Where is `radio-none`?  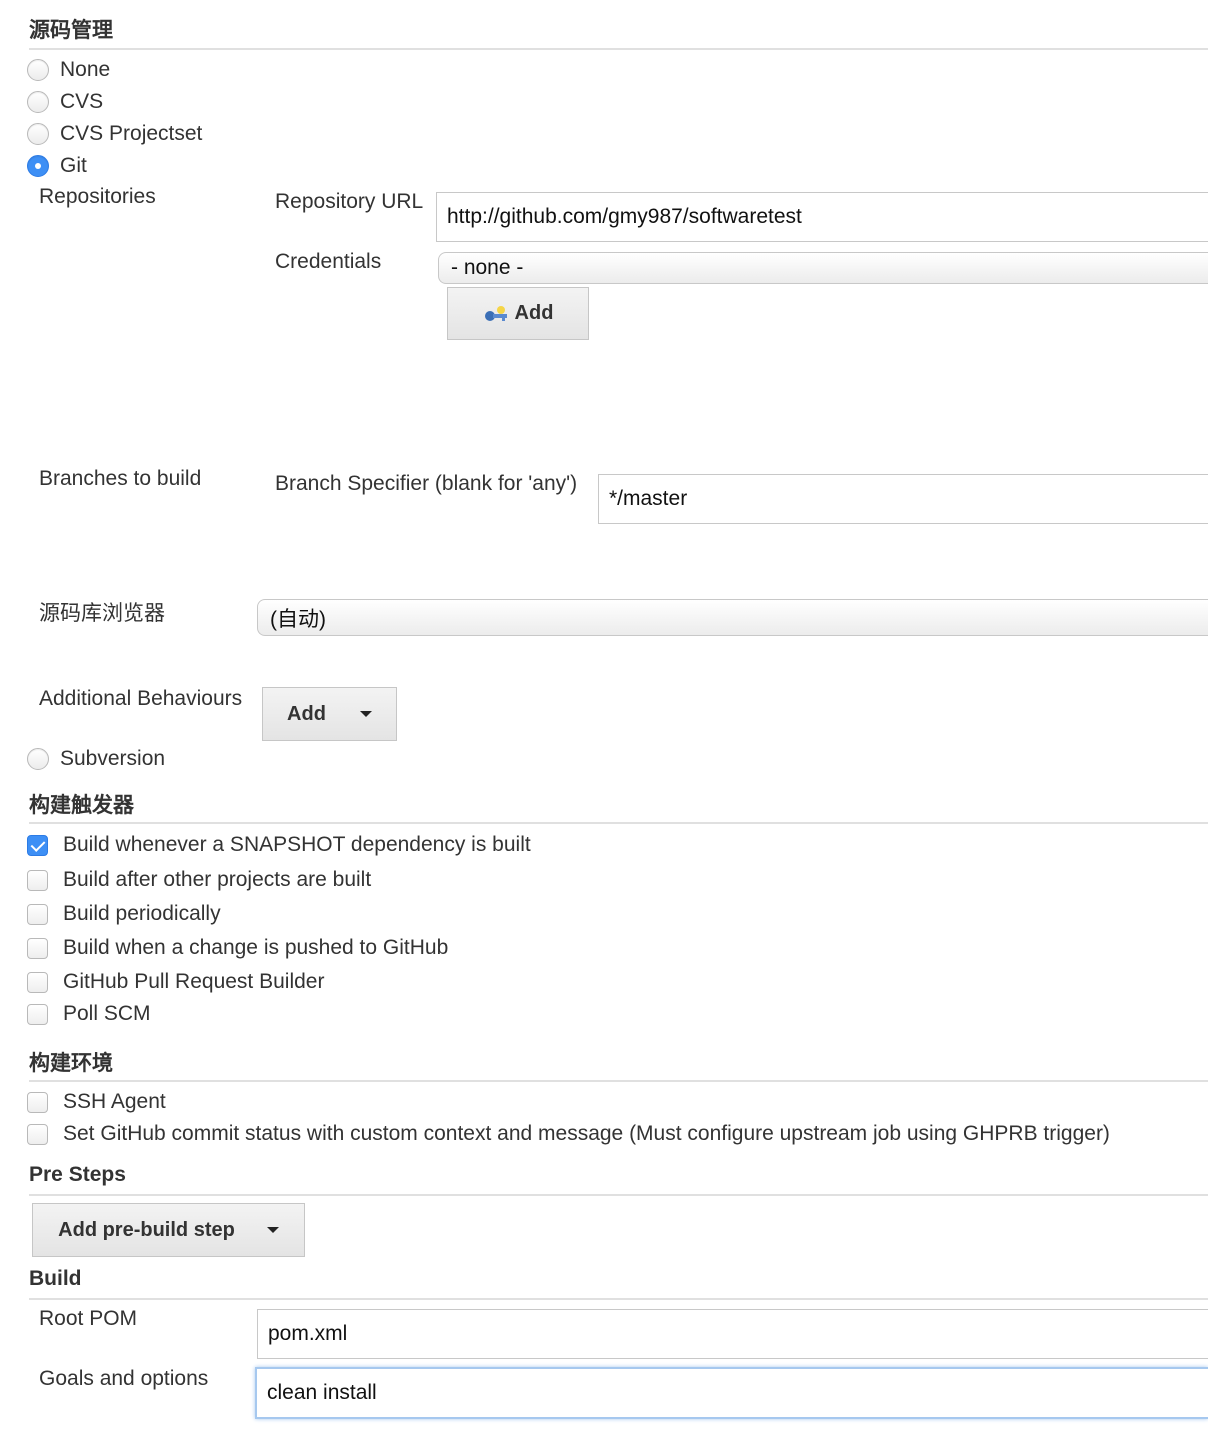
radio-none is located at coordinates (38, 70).